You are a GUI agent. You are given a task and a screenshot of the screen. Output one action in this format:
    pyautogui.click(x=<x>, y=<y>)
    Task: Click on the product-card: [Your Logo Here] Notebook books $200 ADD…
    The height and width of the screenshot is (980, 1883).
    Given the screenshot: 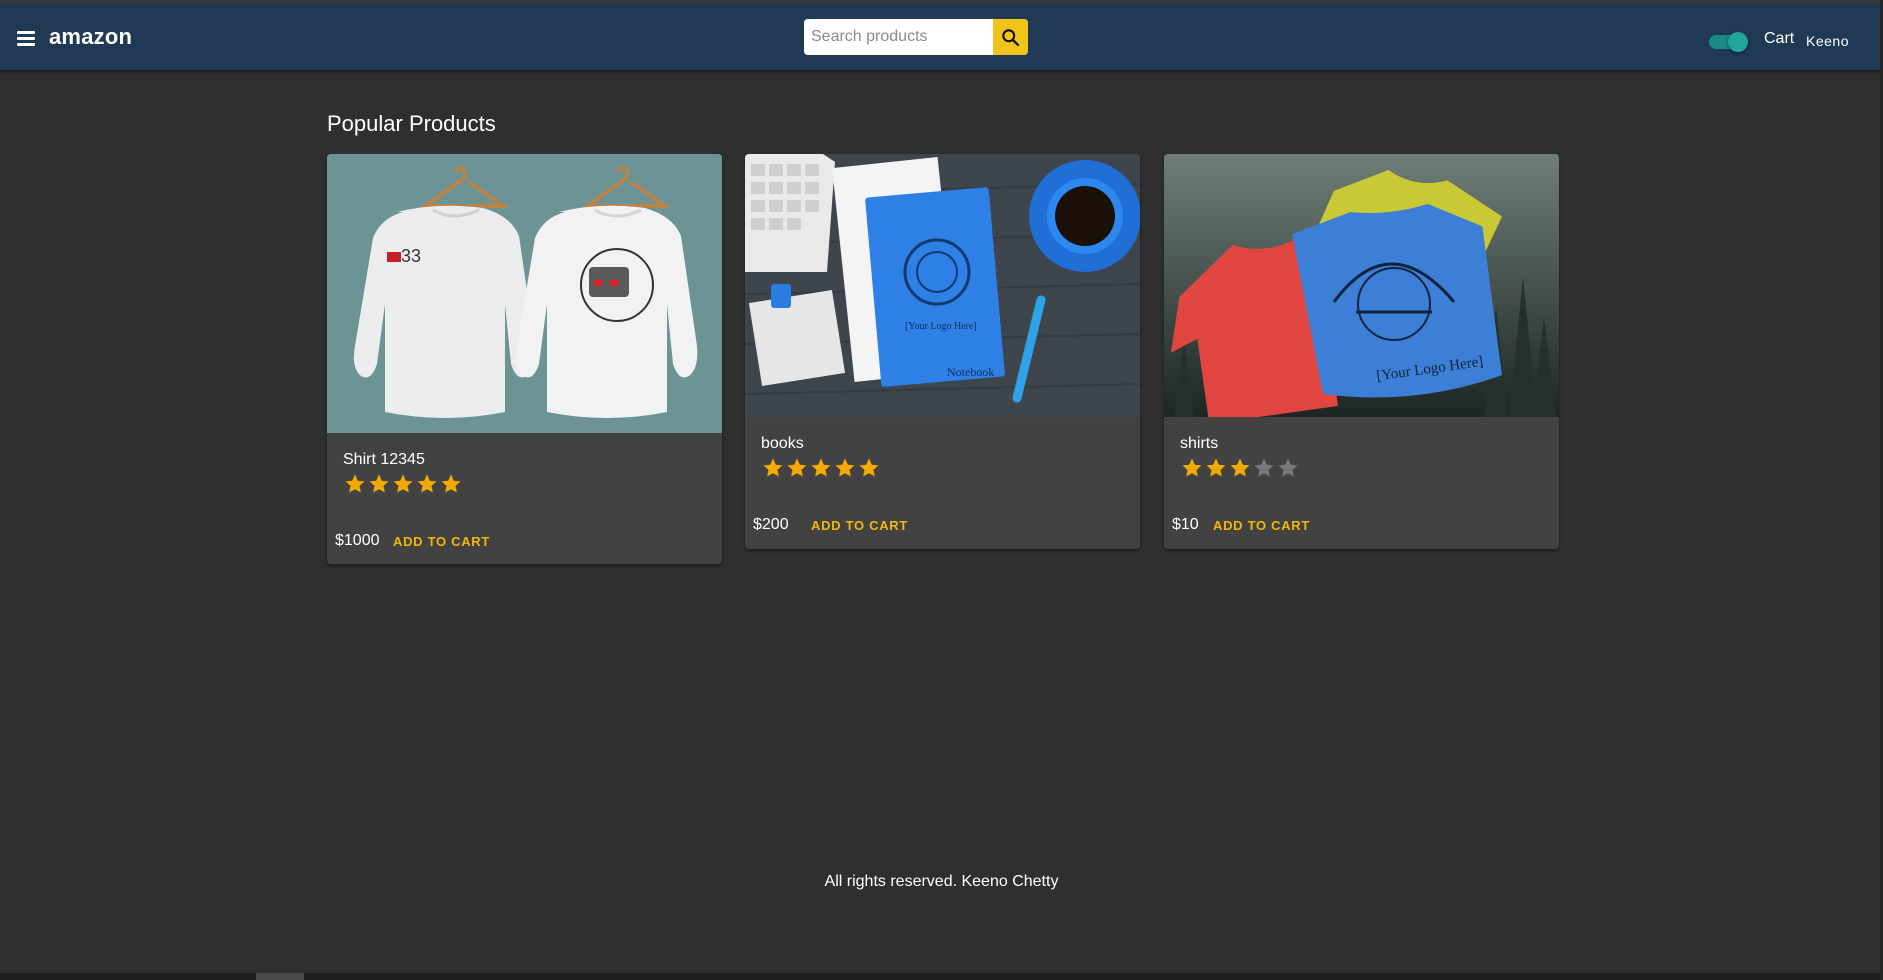 What is the action you would take?
    pyautogui.click(x=942, y=351)
    